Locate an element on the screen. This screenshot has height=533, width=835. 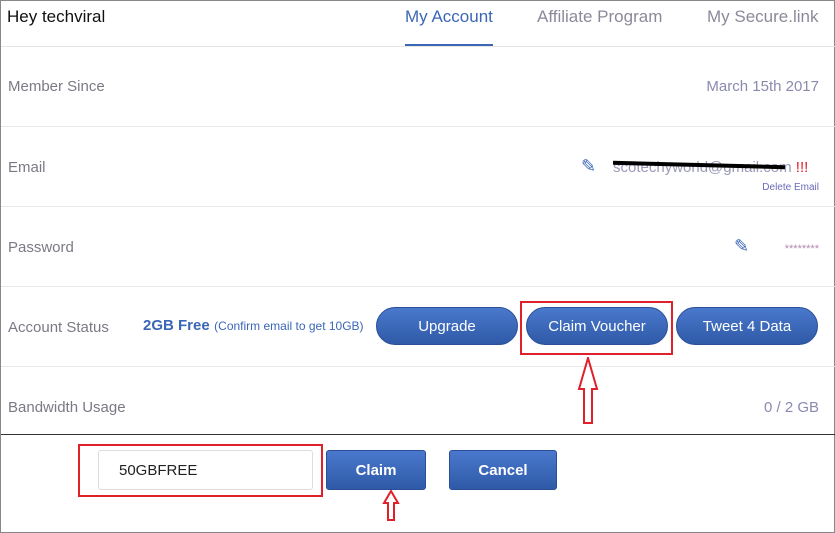
edit-email-pencil-icon: ✎ is located at coordinates (588, 166).